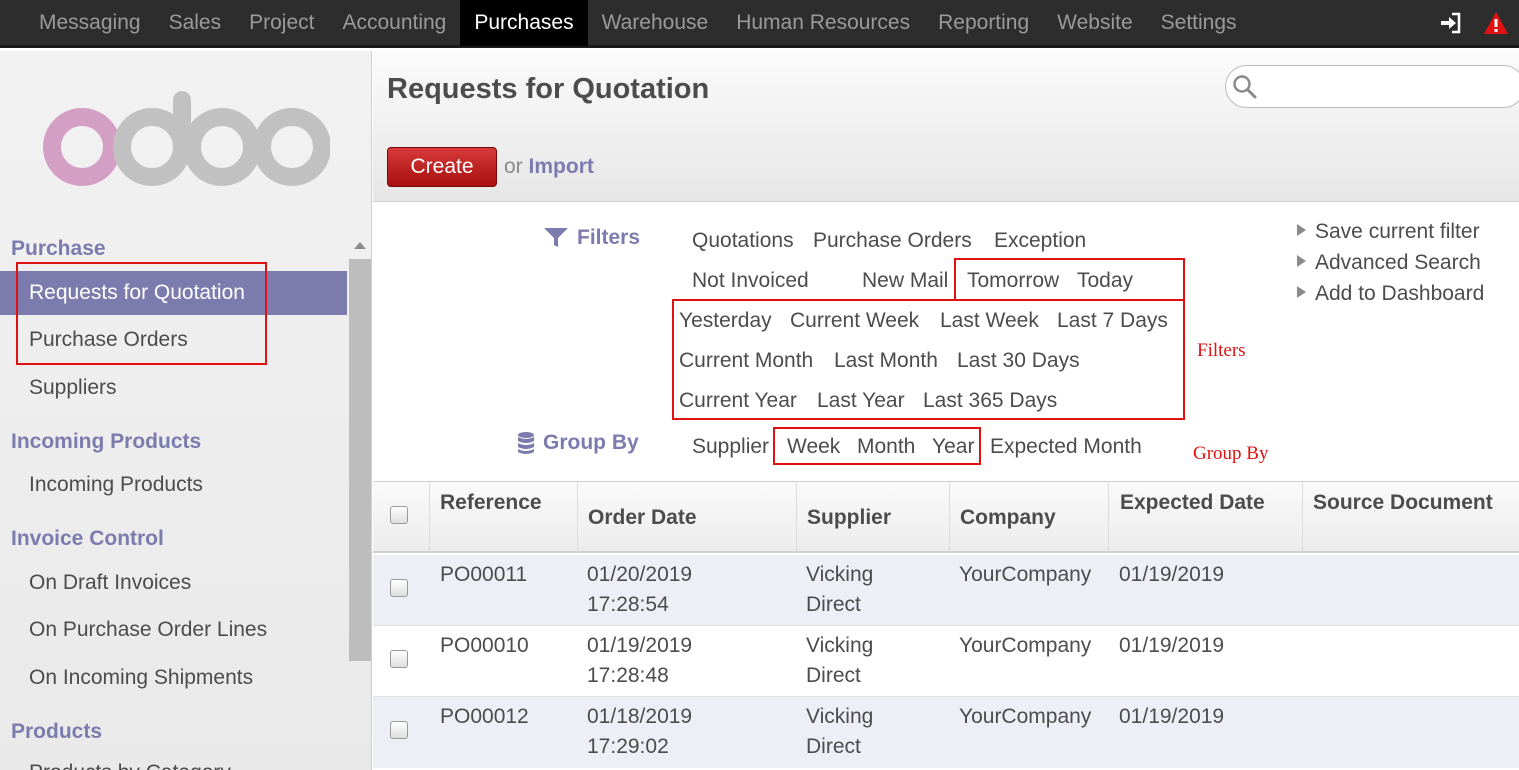 The width and height of the screenshot is (1519, 770). Describe the element at coordinates (591, 442) in the screenshot. I see `groupby-title: Group By` at that location.